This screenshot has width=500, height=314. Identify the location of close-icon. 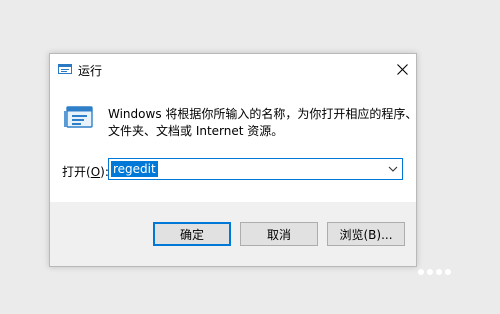
(402, 69).